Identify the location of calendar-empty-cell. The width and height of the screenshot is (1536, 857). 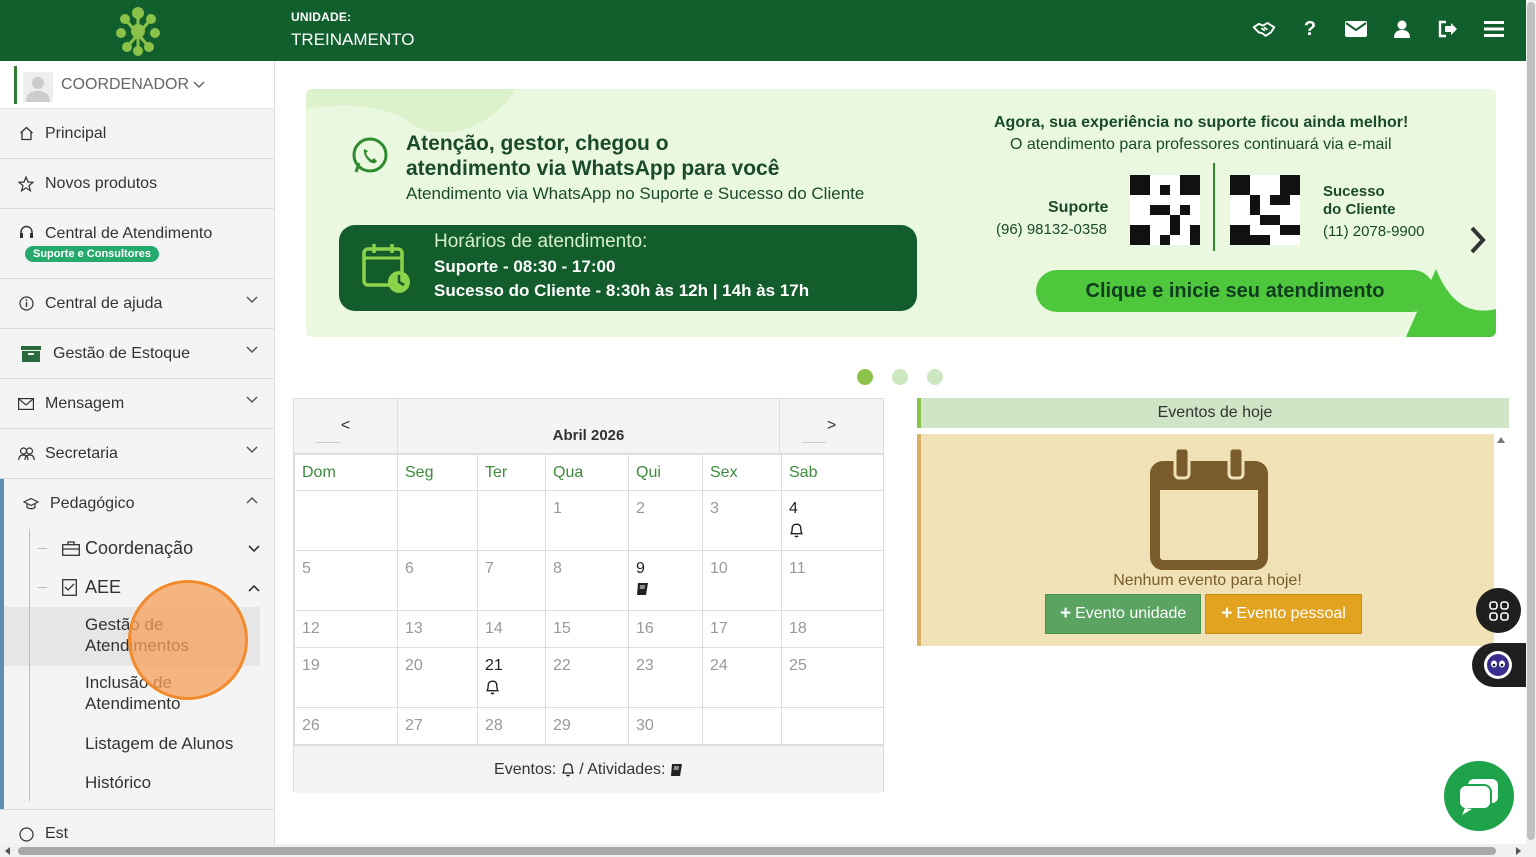
(832, 726).